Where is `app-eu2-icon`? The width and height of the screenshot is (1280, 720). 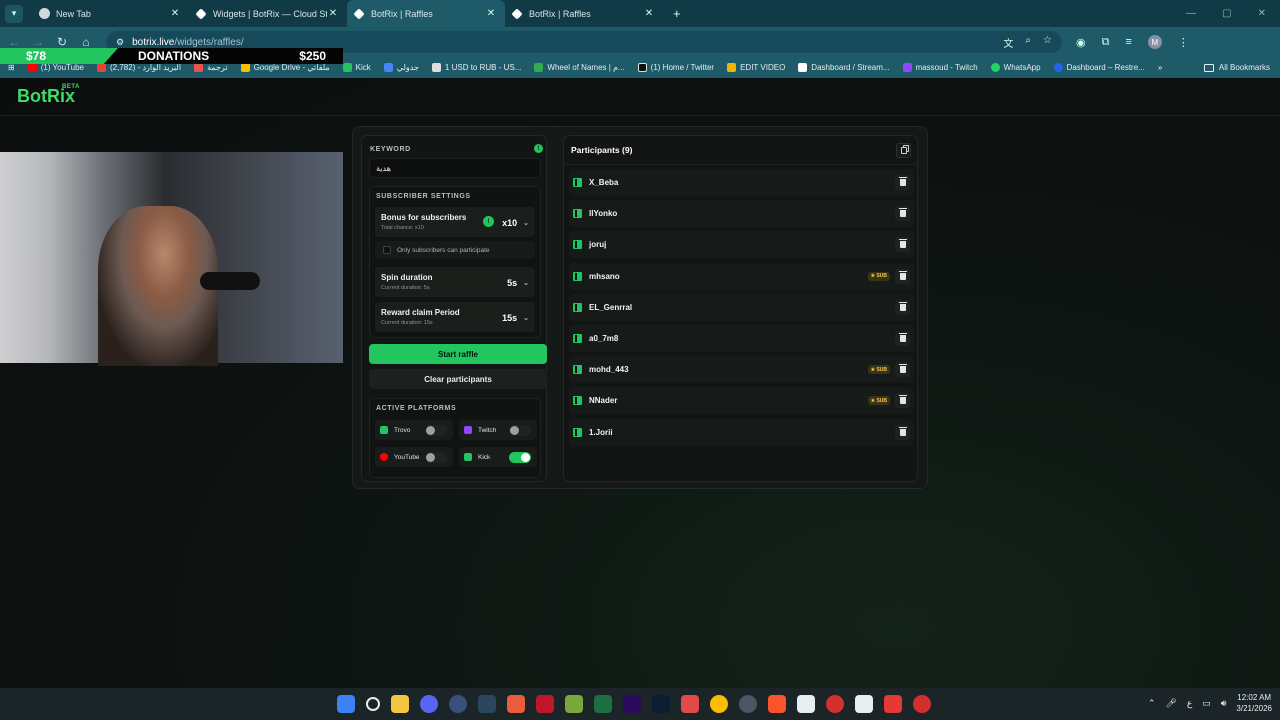 app-eu2-icon is located at coordinates (893, 704).